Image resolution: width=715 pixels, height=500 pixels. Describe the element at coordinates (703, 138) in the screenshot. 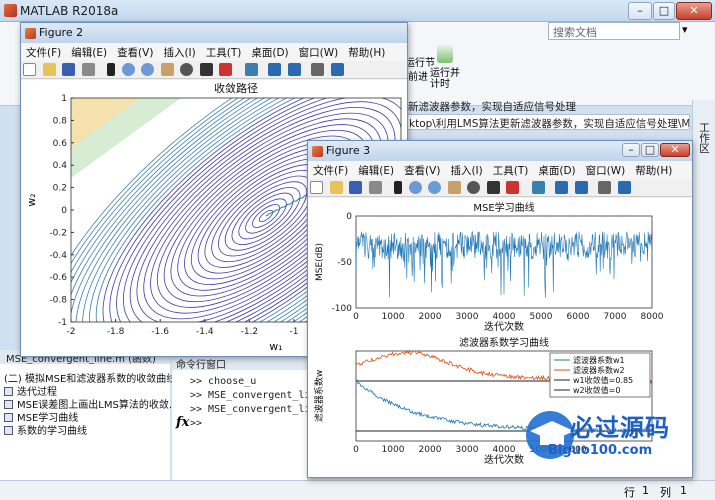

I see `workspace-tab: 工作区` at that location.